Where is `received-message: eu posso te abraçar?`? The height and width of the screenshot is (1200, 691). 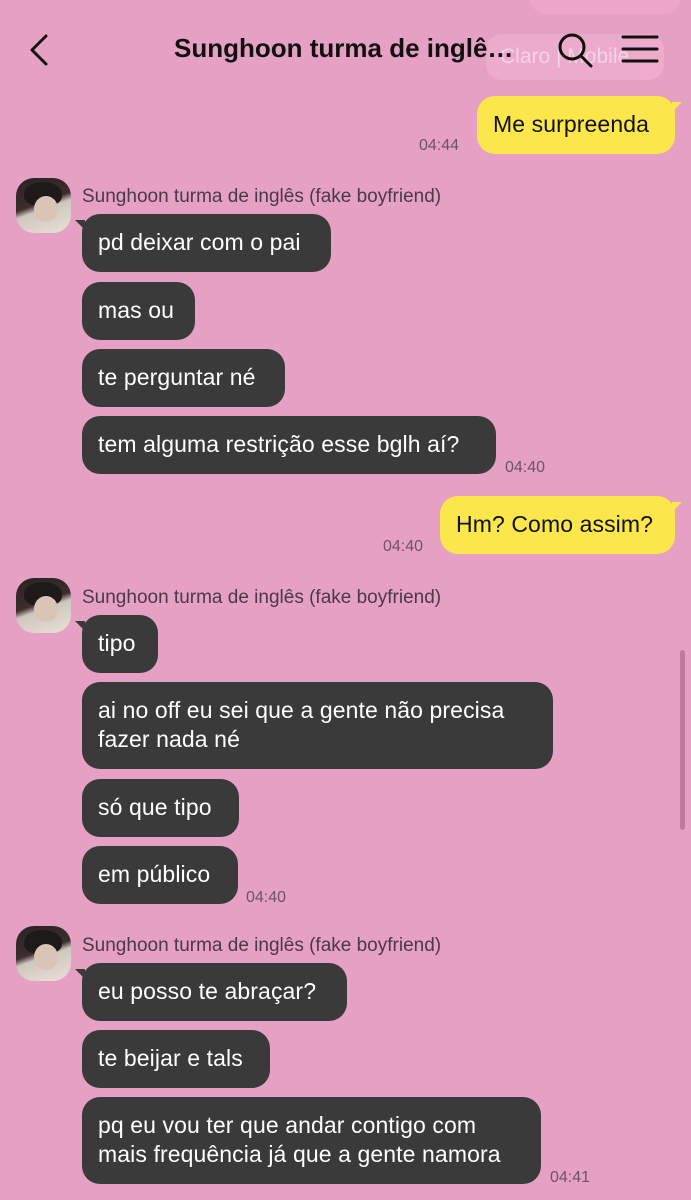 received-message: eu posso te abraçar? is located at coordinates (211, 992).